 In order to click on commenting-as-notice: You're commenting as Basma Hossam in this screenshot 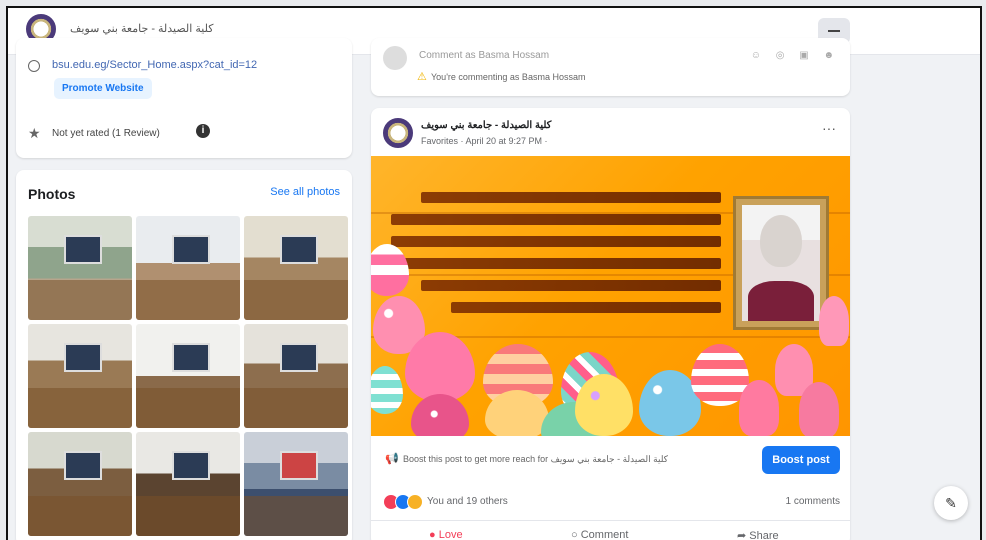, I will do `click(508, 77)`.